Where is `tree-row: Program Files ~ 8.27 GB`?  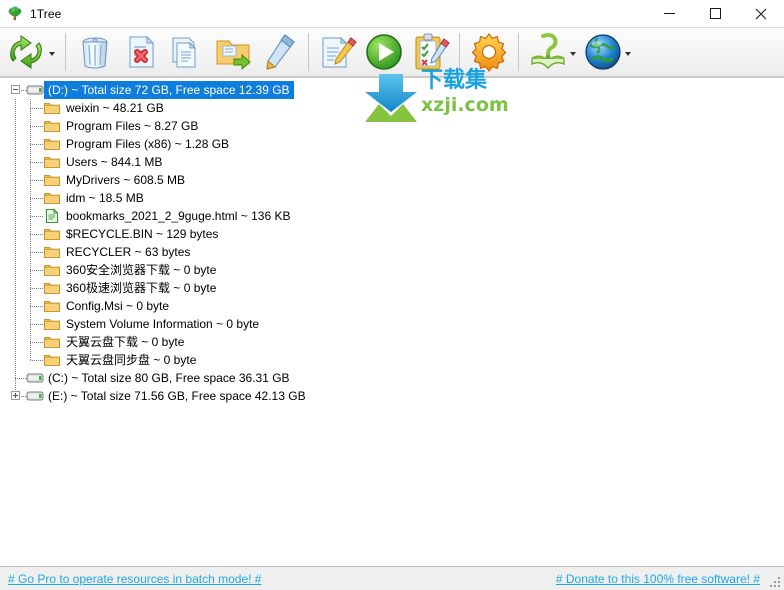 tree-row: Program Files ~ 8.27 GB is located at coordinates (392, 126).